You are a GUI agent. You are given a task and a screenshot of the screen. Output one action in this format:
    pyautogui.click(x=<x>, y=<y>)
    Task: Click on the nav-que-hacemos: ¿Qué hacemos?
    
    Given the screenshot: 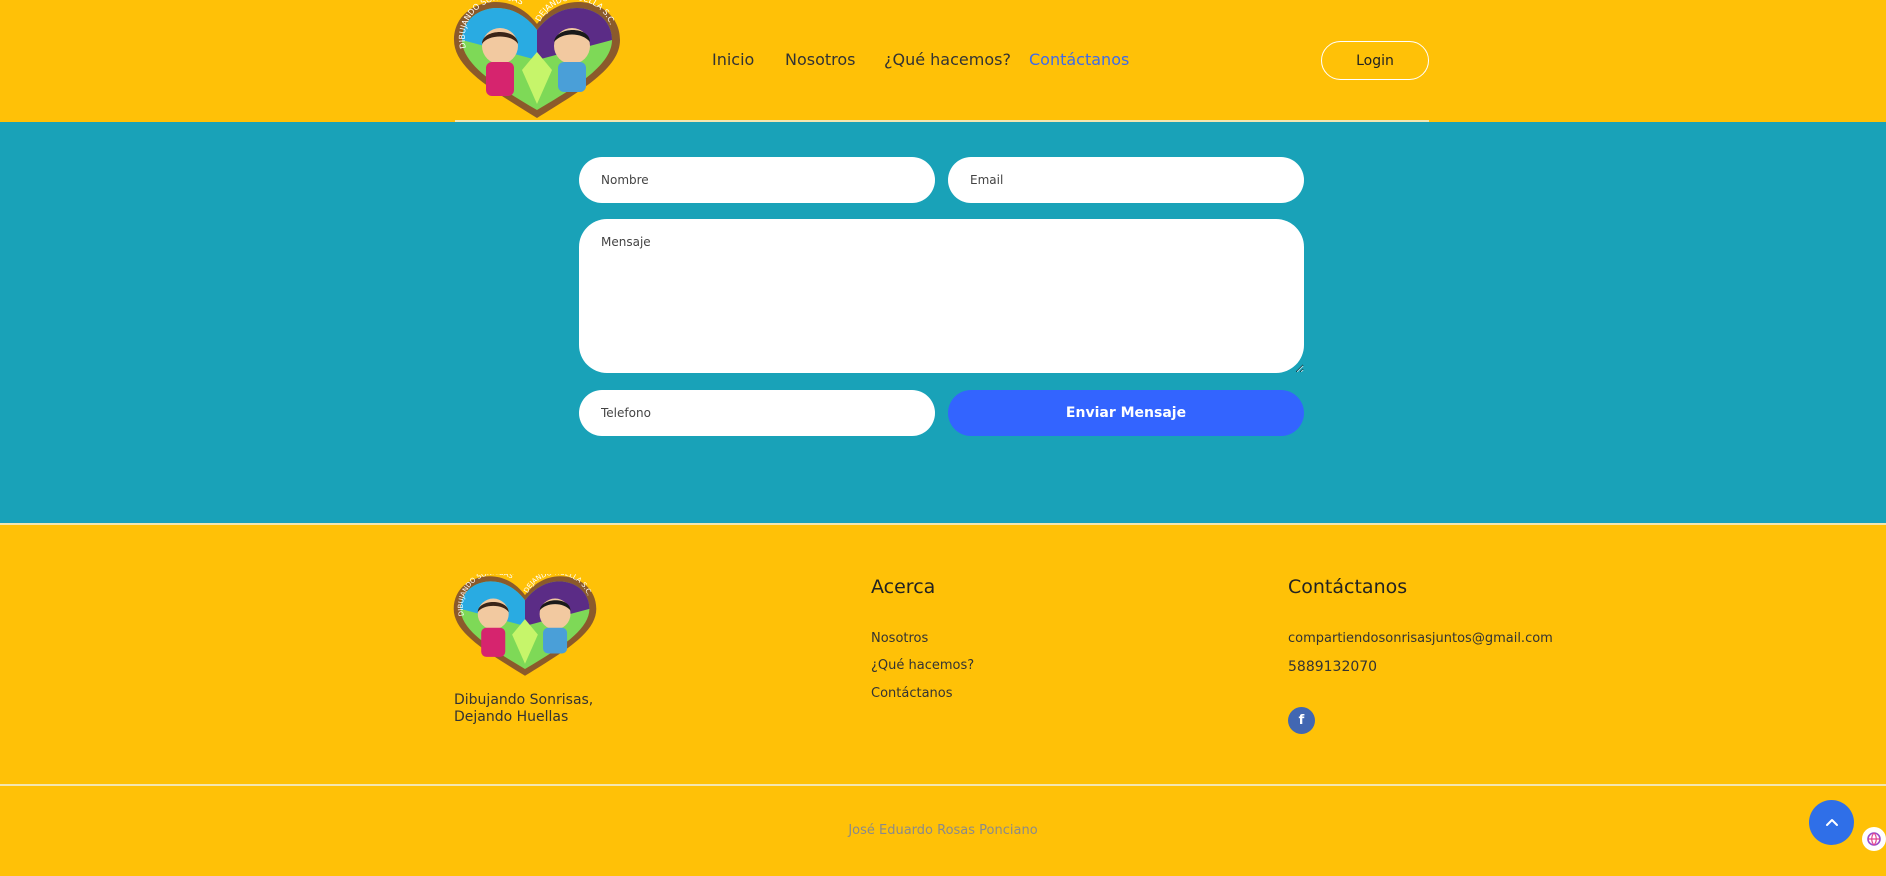 What is the action you would take?
    pyautogui.click(x=947, y=59)
    